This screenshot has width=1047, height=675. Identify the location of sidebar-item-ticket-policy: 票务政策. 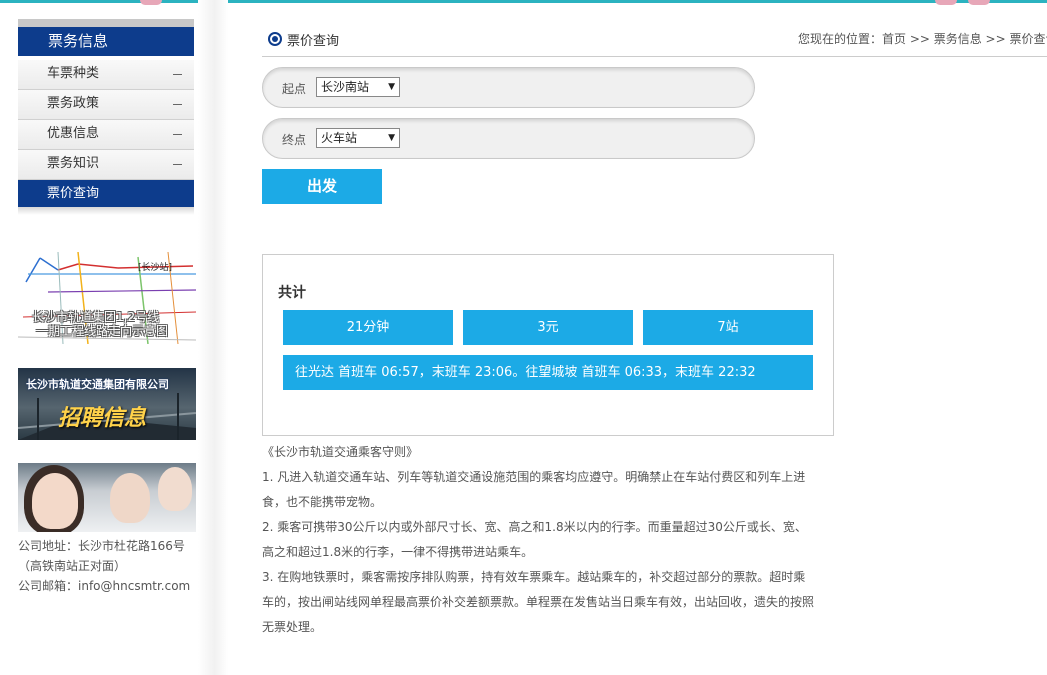
(106, 105).